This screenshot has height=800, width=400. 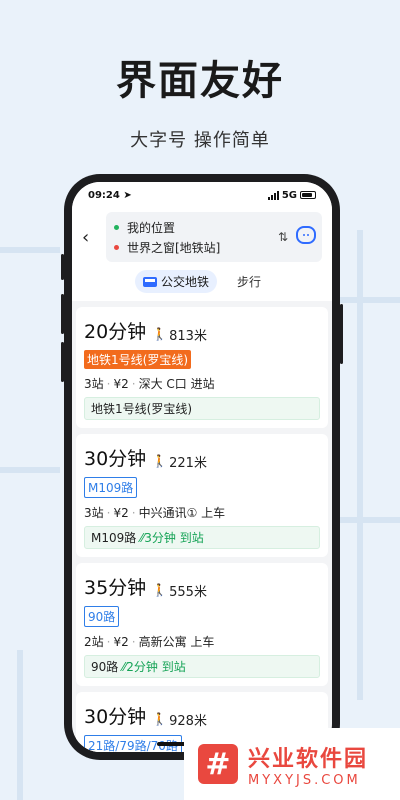 I want to click on walk-distance: 928米, so click(x=188, y=721).